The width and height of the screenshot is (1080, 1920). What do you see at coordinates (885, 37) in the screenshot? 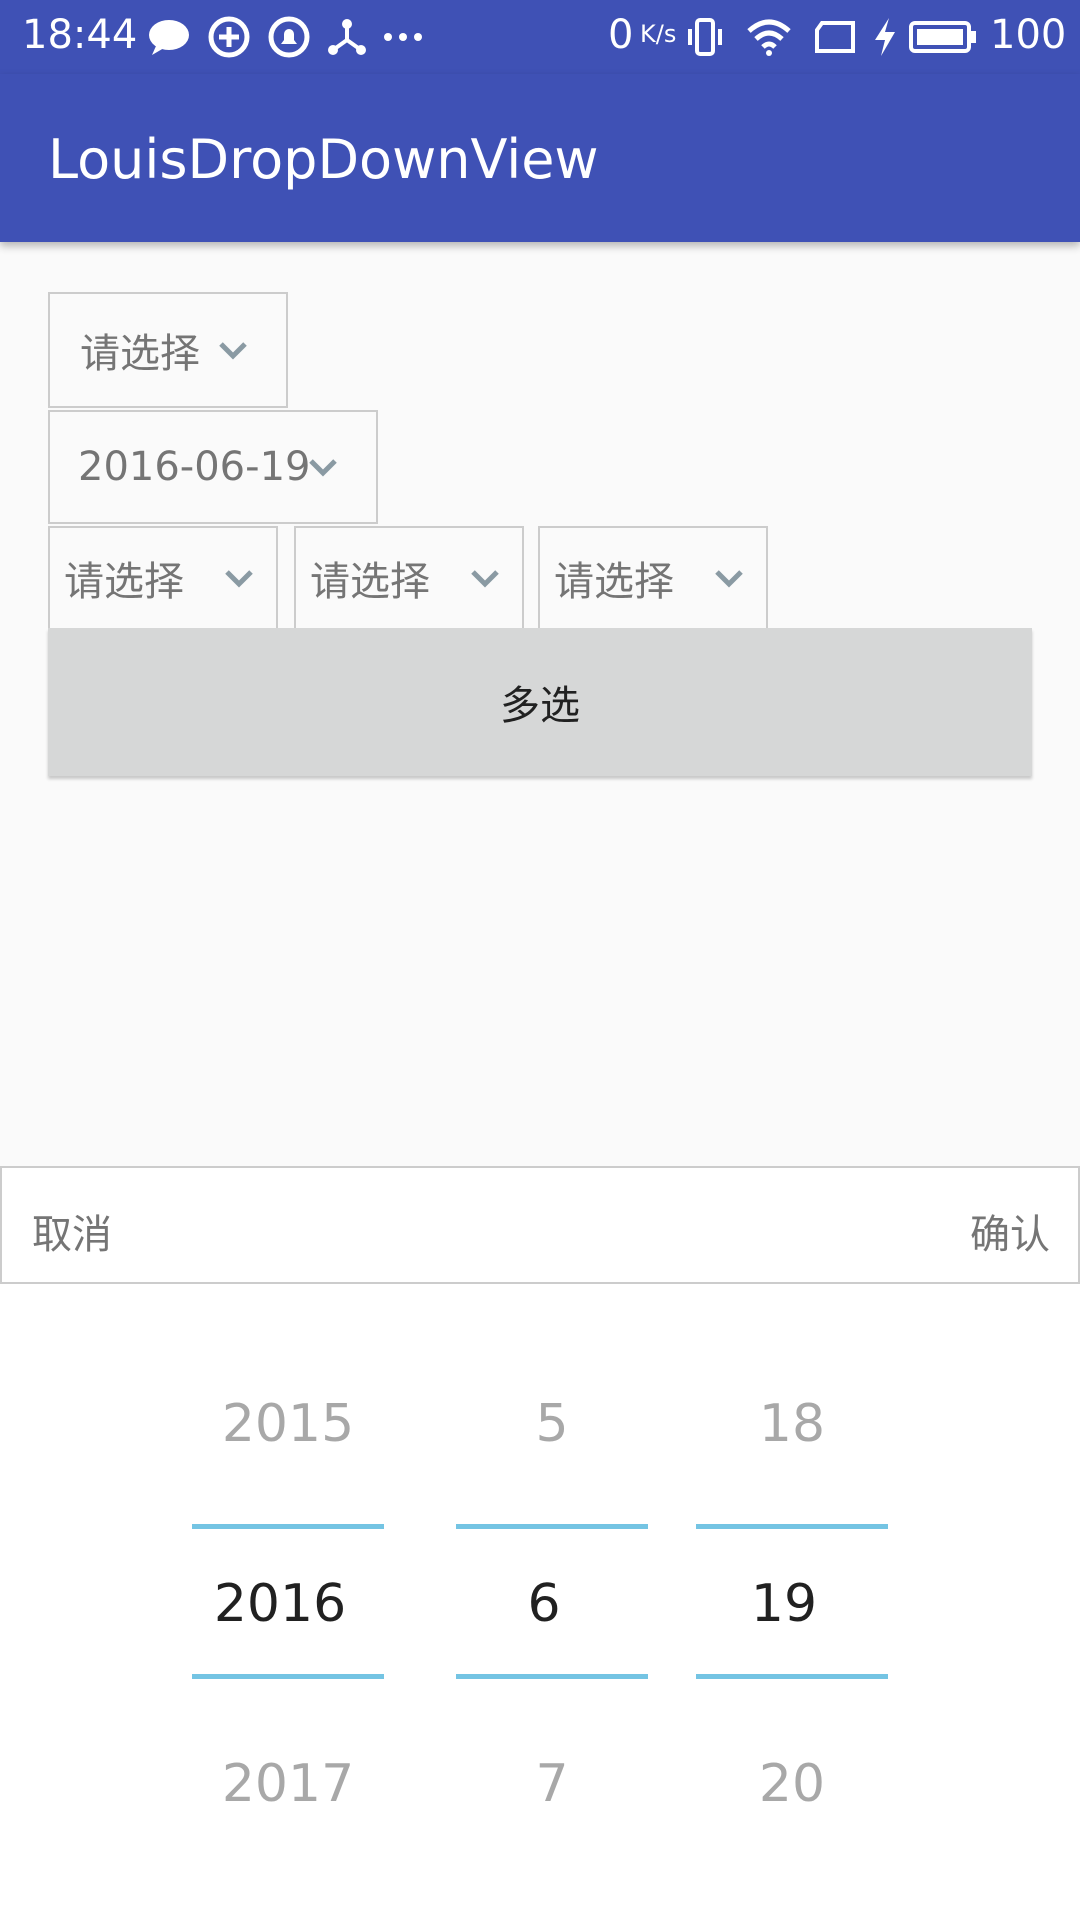
I see `charging-icon` at bounding box center [885, 37].